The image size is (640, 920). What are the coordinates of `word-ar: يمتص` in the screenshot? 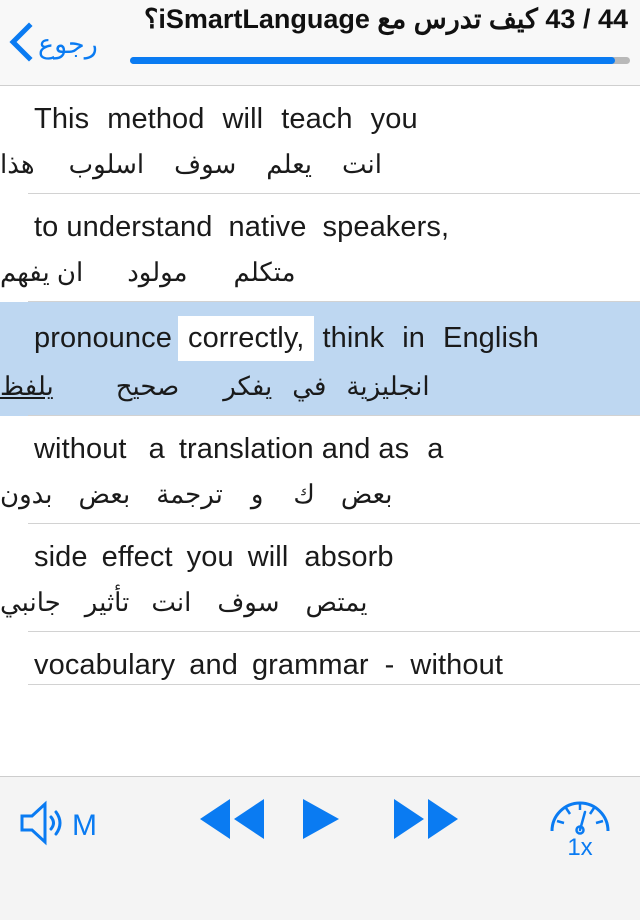 It's located at (337, 602).